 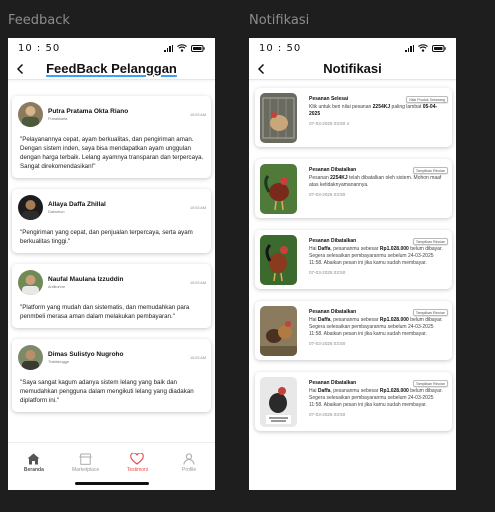 What do you see at coordinates (33, 470) in the screenshot?
I see `nav-label: Beranda` at bounding box center [33, 470].